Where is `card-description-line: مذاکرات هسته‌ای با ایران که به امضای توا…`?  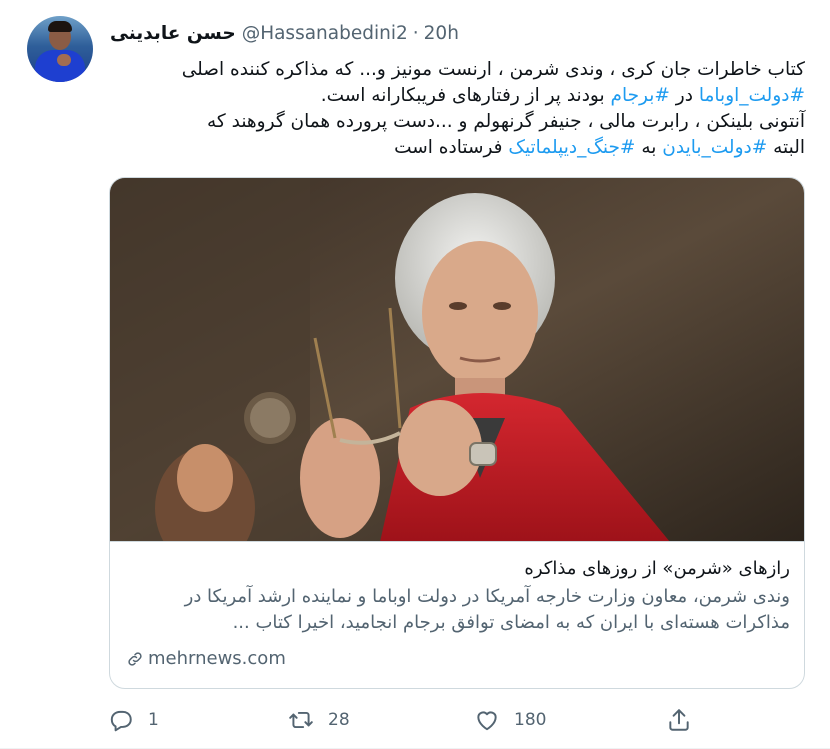
card-description-line: مذاکرات هسته‌ای با ایران که به امضای توا… is located at coordinates (511, 622).